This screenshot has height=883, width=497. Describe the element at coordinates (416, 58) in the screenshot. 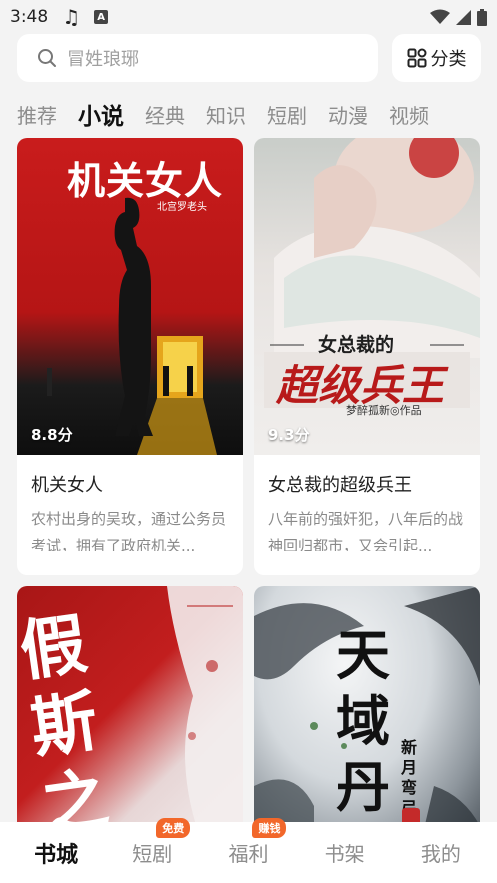

I see `grid-icon` at that location.